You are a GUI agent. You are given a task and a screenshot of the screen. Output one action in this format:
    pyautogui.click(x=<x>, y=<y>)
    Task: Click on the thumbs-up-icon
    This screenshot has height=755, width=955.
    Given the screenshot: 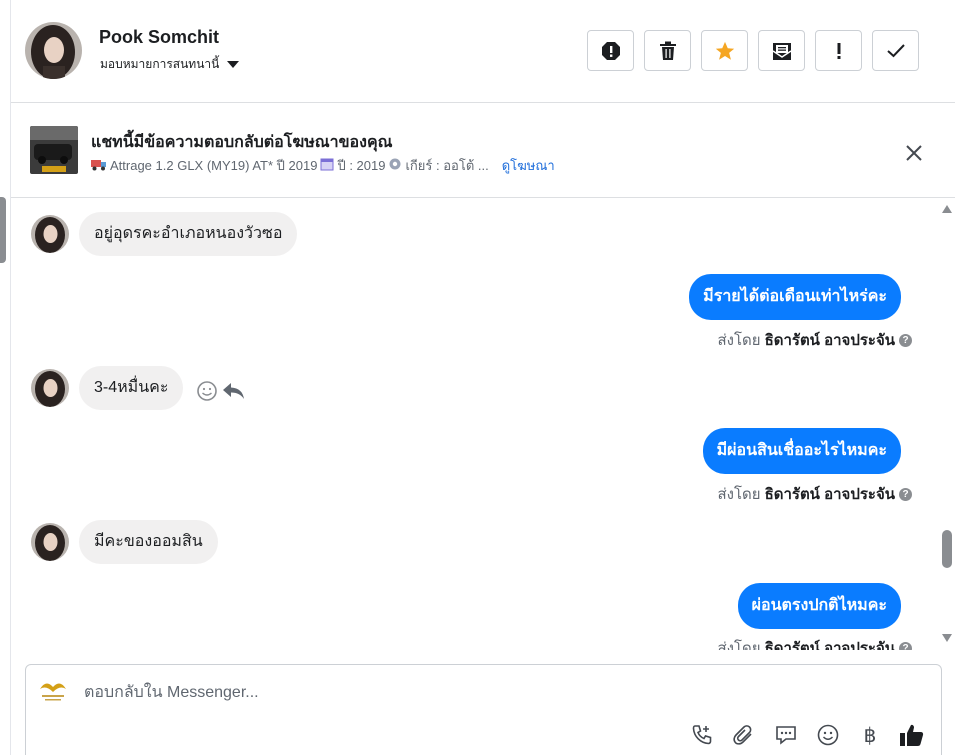 What is the action you would take?
    pyautogui.click(x=912, y=735)
    